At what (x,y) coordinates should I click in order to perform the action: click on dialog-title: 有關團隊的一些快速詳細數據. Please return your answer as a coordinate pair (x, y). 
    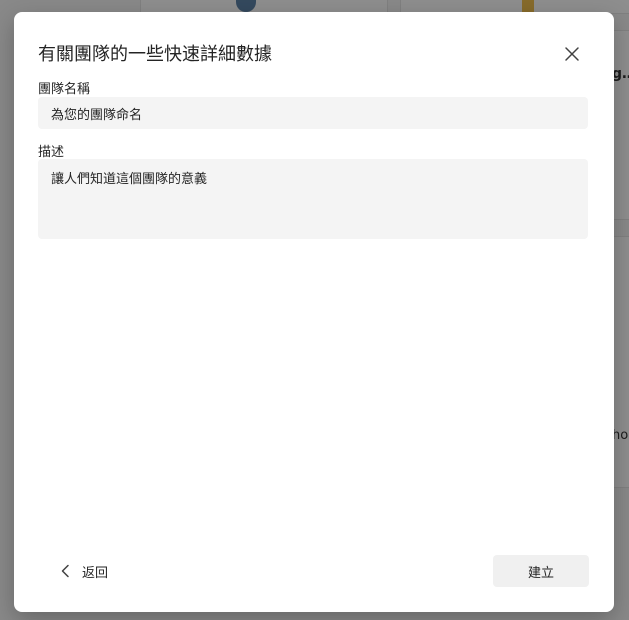
    Looking at the image, I should click on (155, 54).